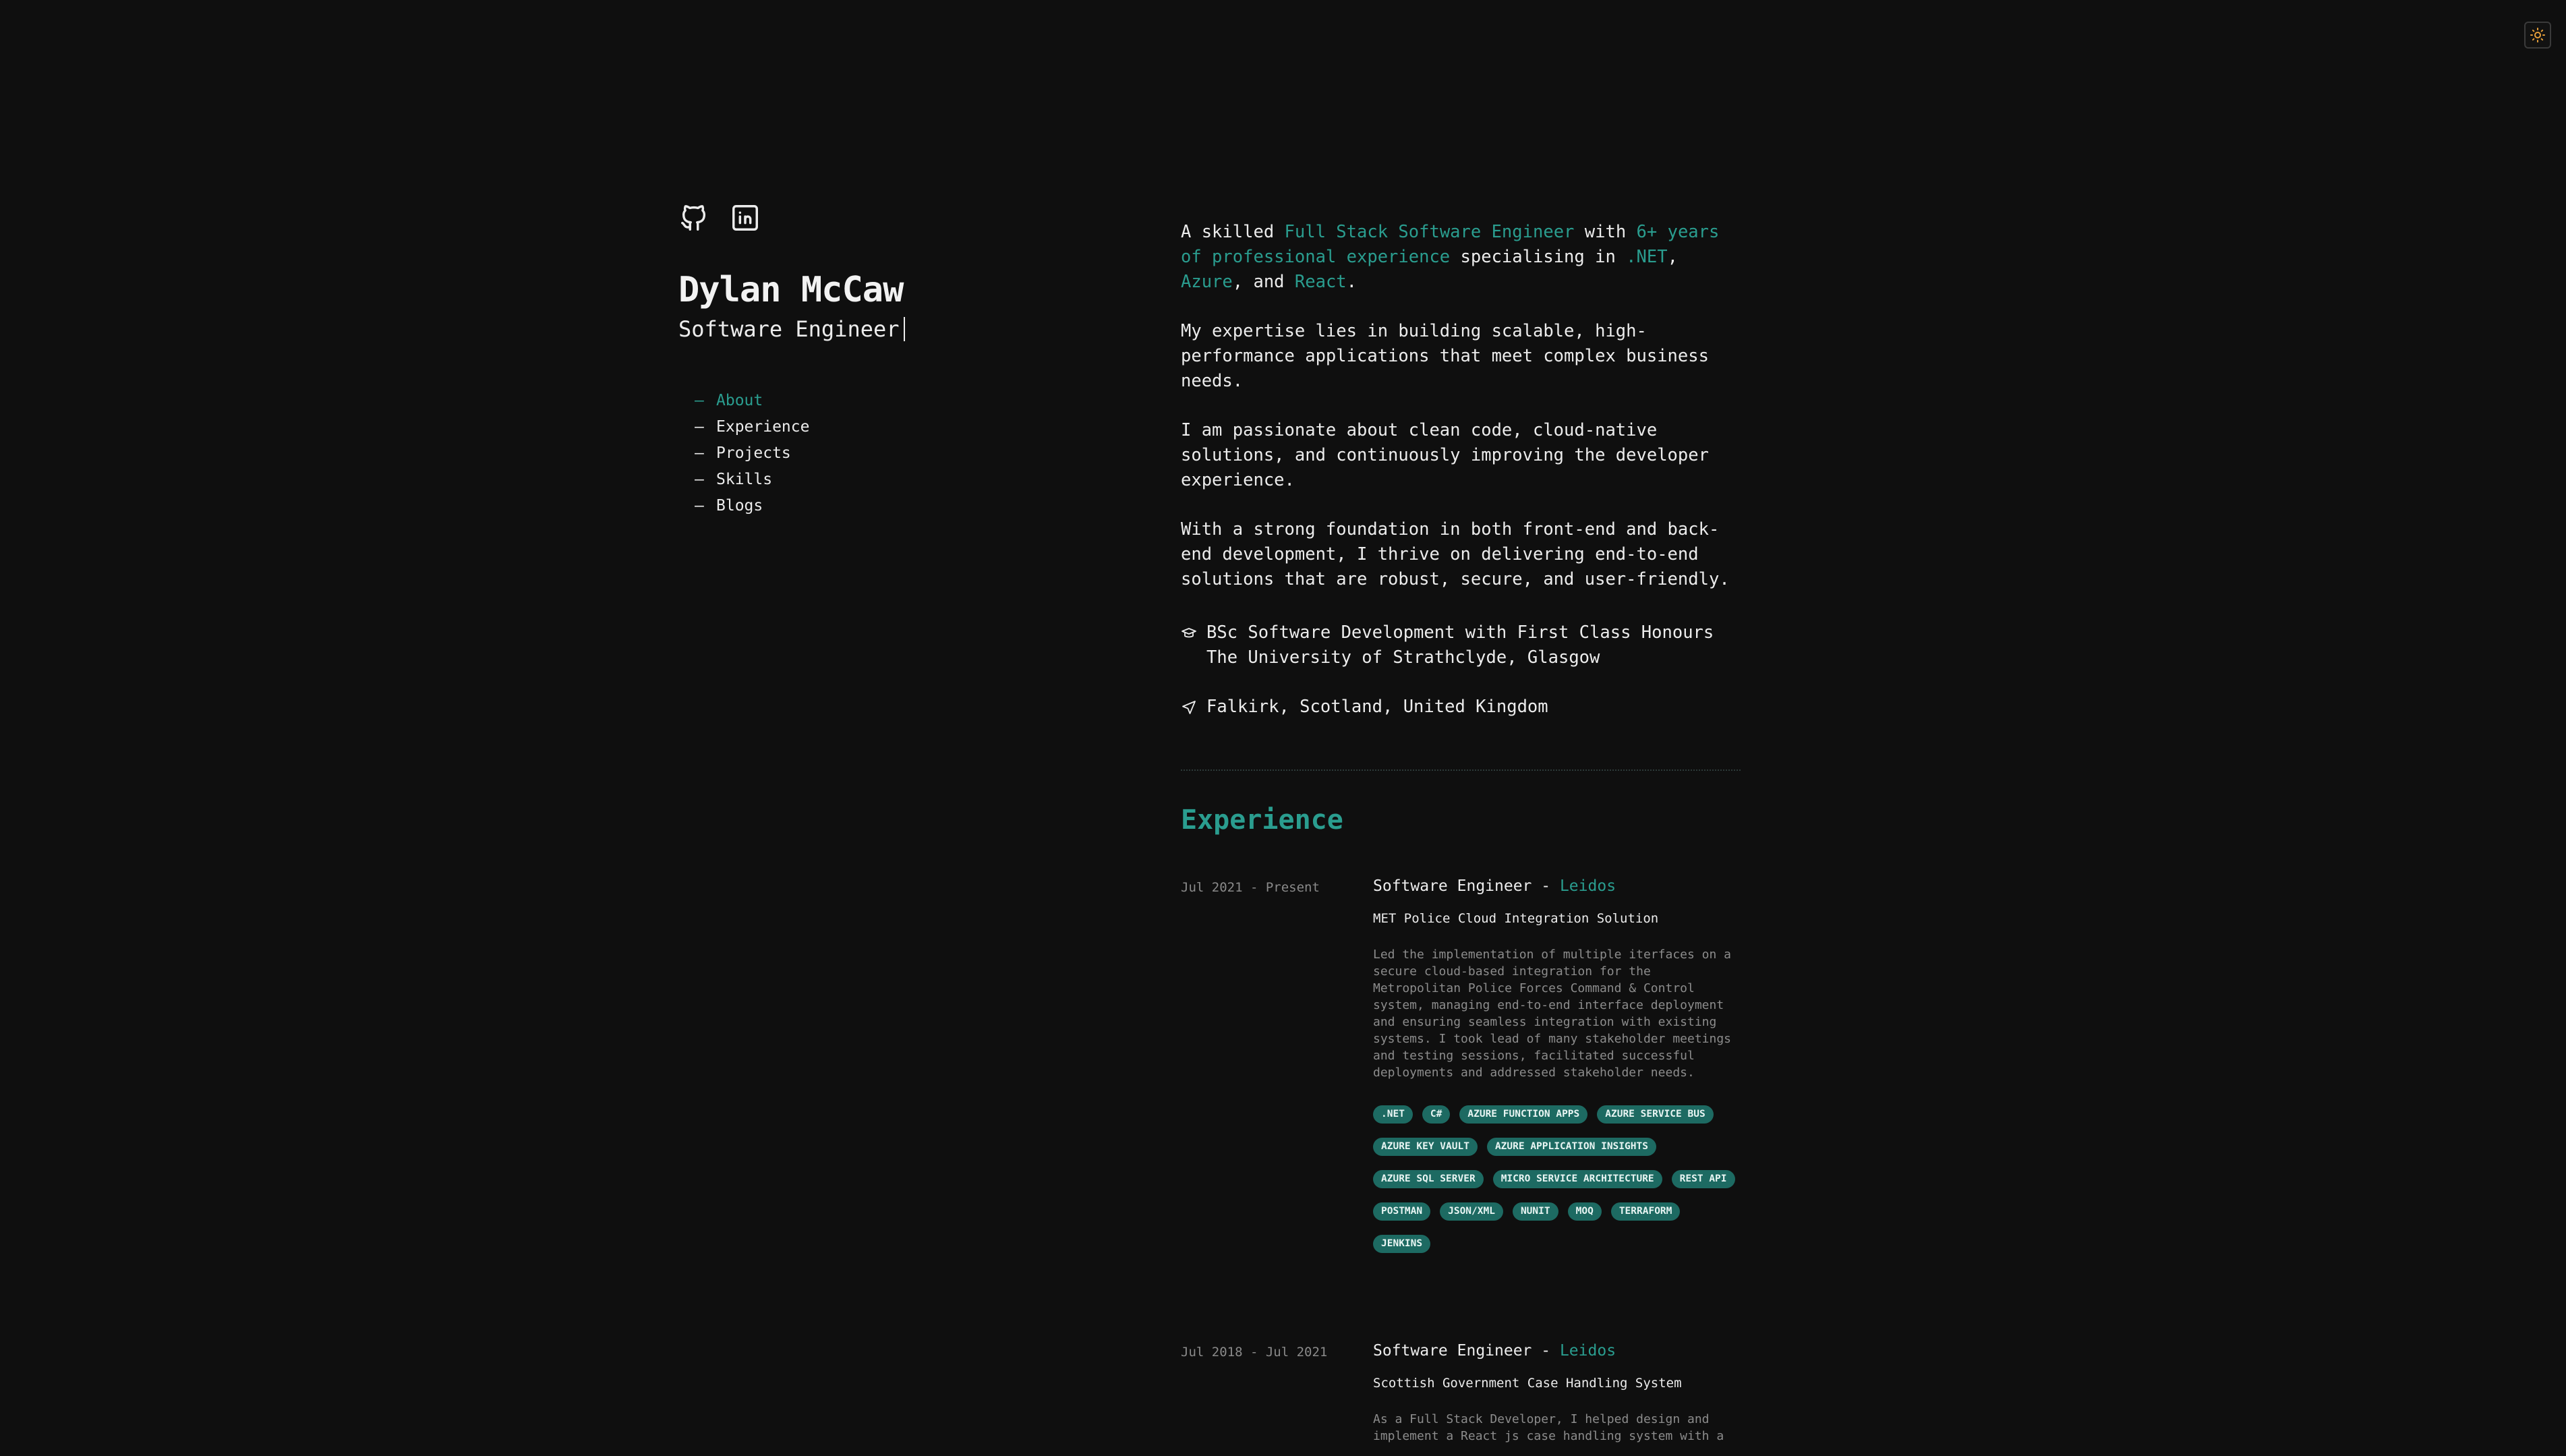 The width and height of the screenshot is (2566, 1456). I want to click on github-icon, so click(693, 218).